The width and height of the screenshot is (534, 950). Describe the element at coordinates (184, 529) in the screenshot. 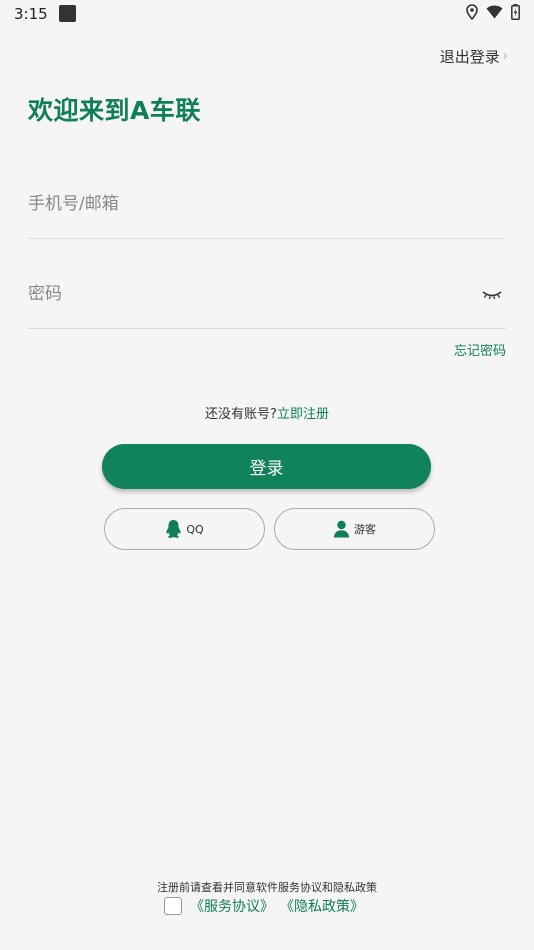

I see `qq-login-button: QQ` at that location.